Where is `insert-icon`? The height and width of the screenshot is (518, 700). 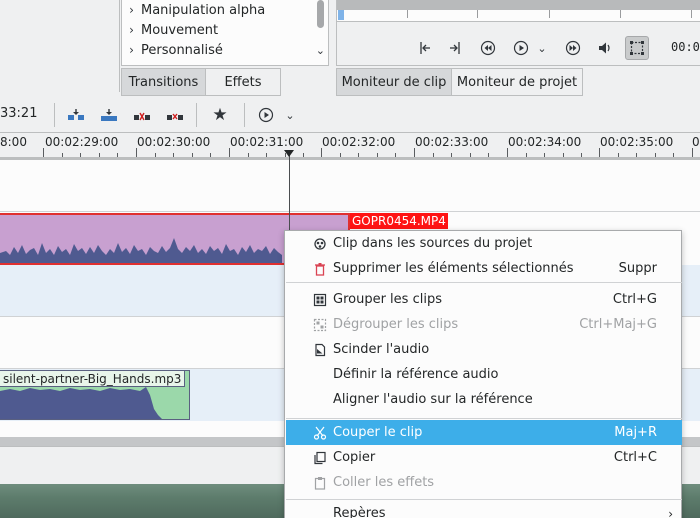
insert-icon is located at coordinates (76, 114).